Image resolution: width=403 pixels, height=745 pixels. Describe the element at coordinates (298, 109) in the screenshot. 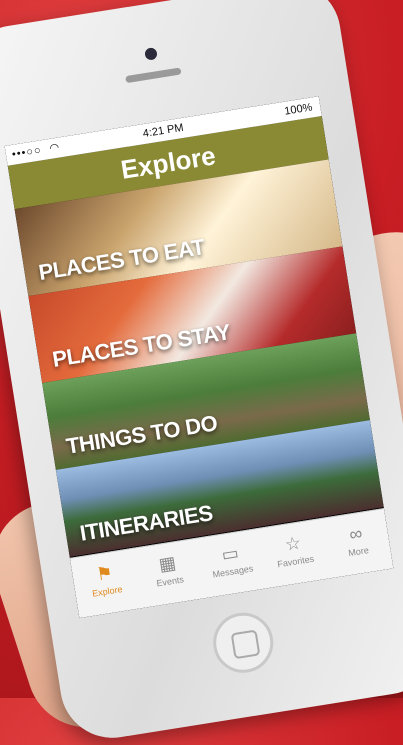

I see `battery-level: 100%` at that location.